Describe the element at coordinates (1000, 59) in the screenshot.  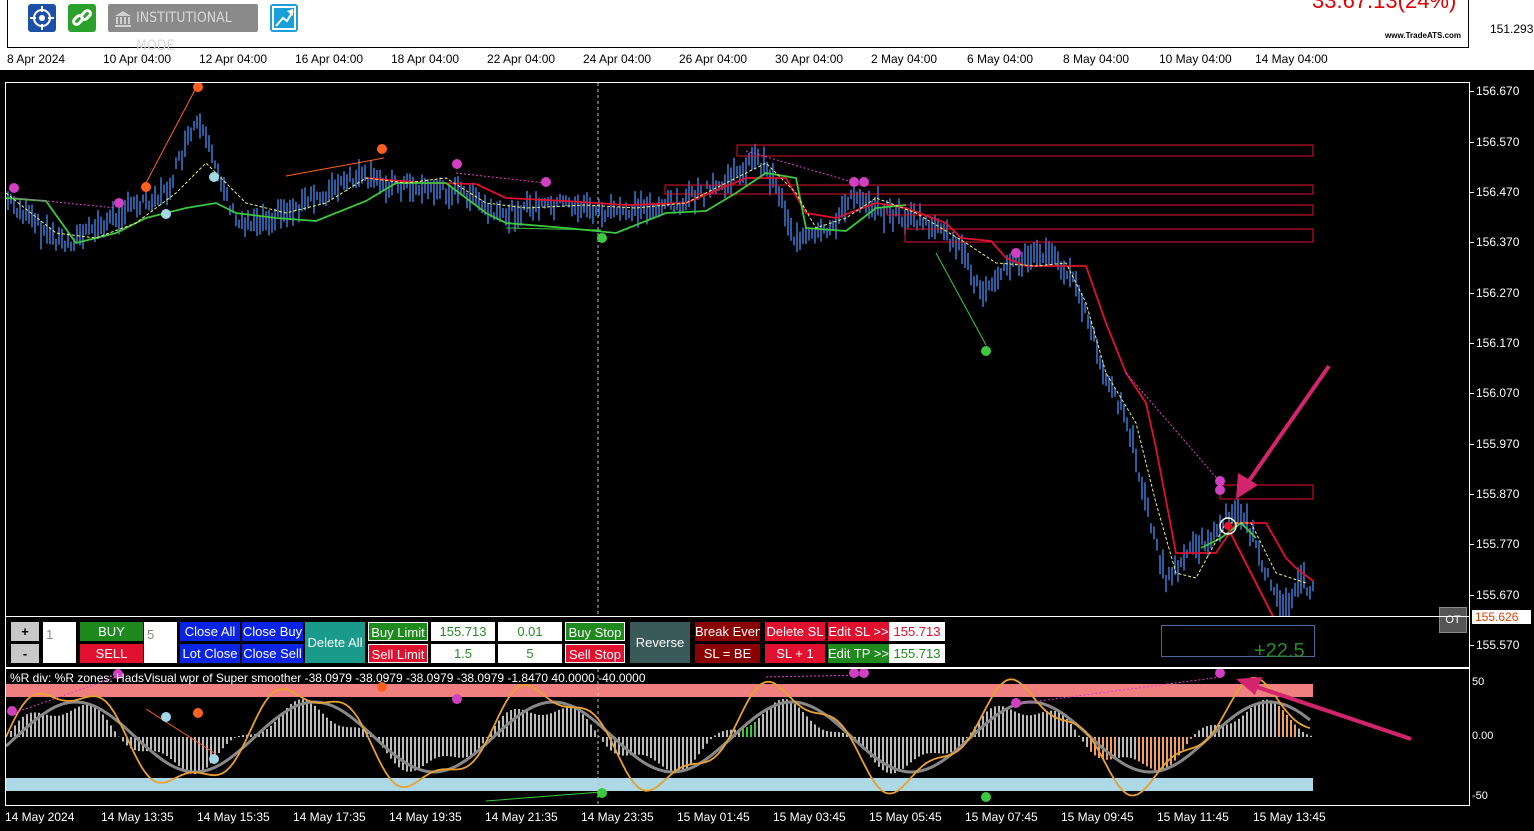
I see `date-label: 6 May 04:00` at that location.